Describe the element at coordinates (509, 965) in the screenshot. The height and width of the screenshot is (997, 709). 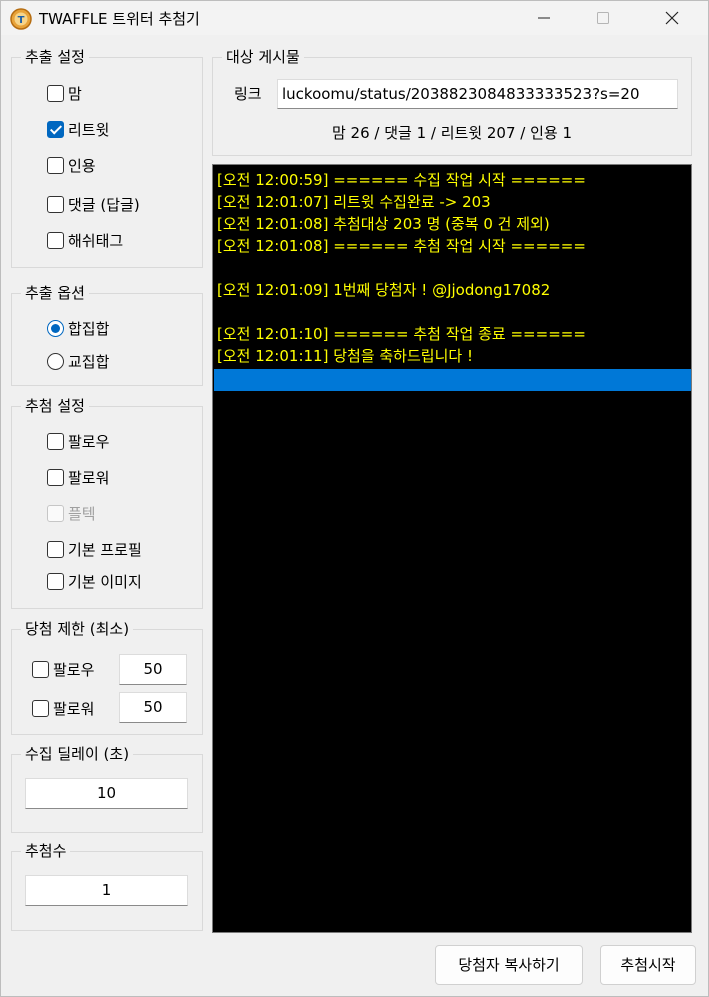
I see `copy-winner-button: 당첨자 복사하기` at that location.